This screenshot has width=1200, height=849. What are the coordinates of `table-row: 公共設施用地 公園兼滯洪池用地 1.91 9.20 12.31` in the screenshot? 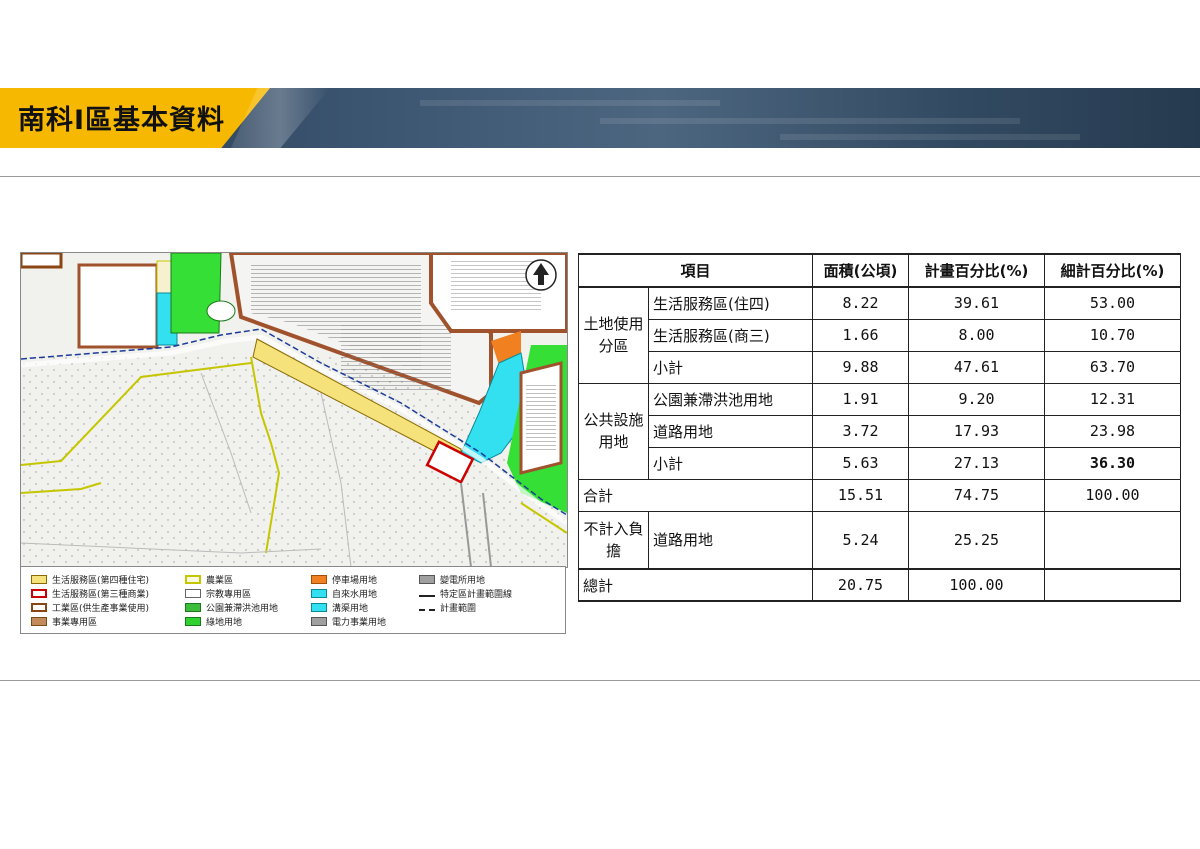 It's located at (879, 431).